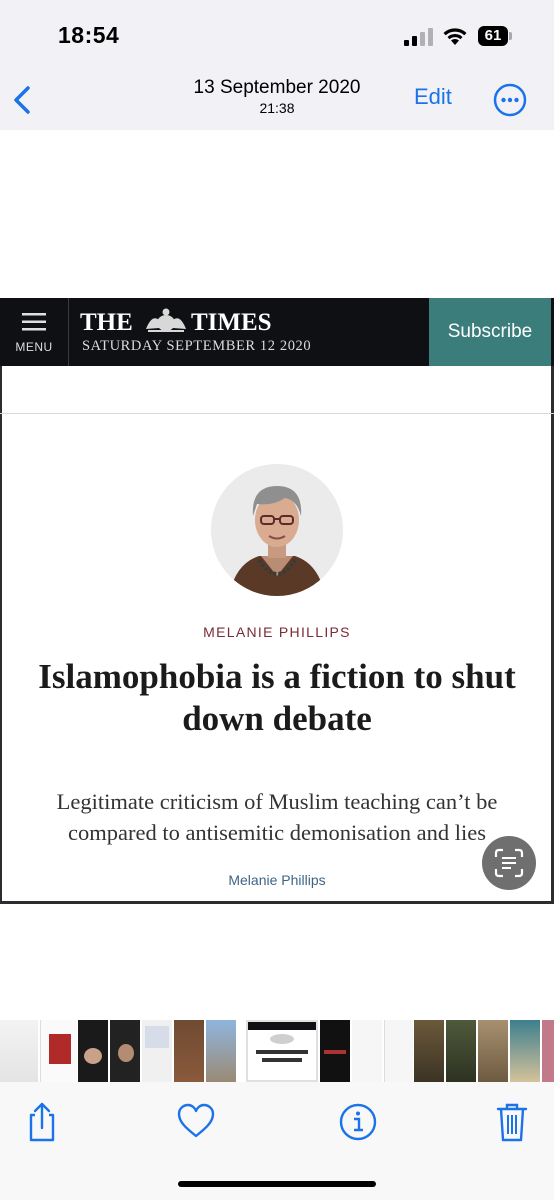 This screenshot has width=554, height=1200. What do you see at coordinates (24, 100) in the screenshot?
I see `back-chevron-icon` at bounding box center [24, 100].